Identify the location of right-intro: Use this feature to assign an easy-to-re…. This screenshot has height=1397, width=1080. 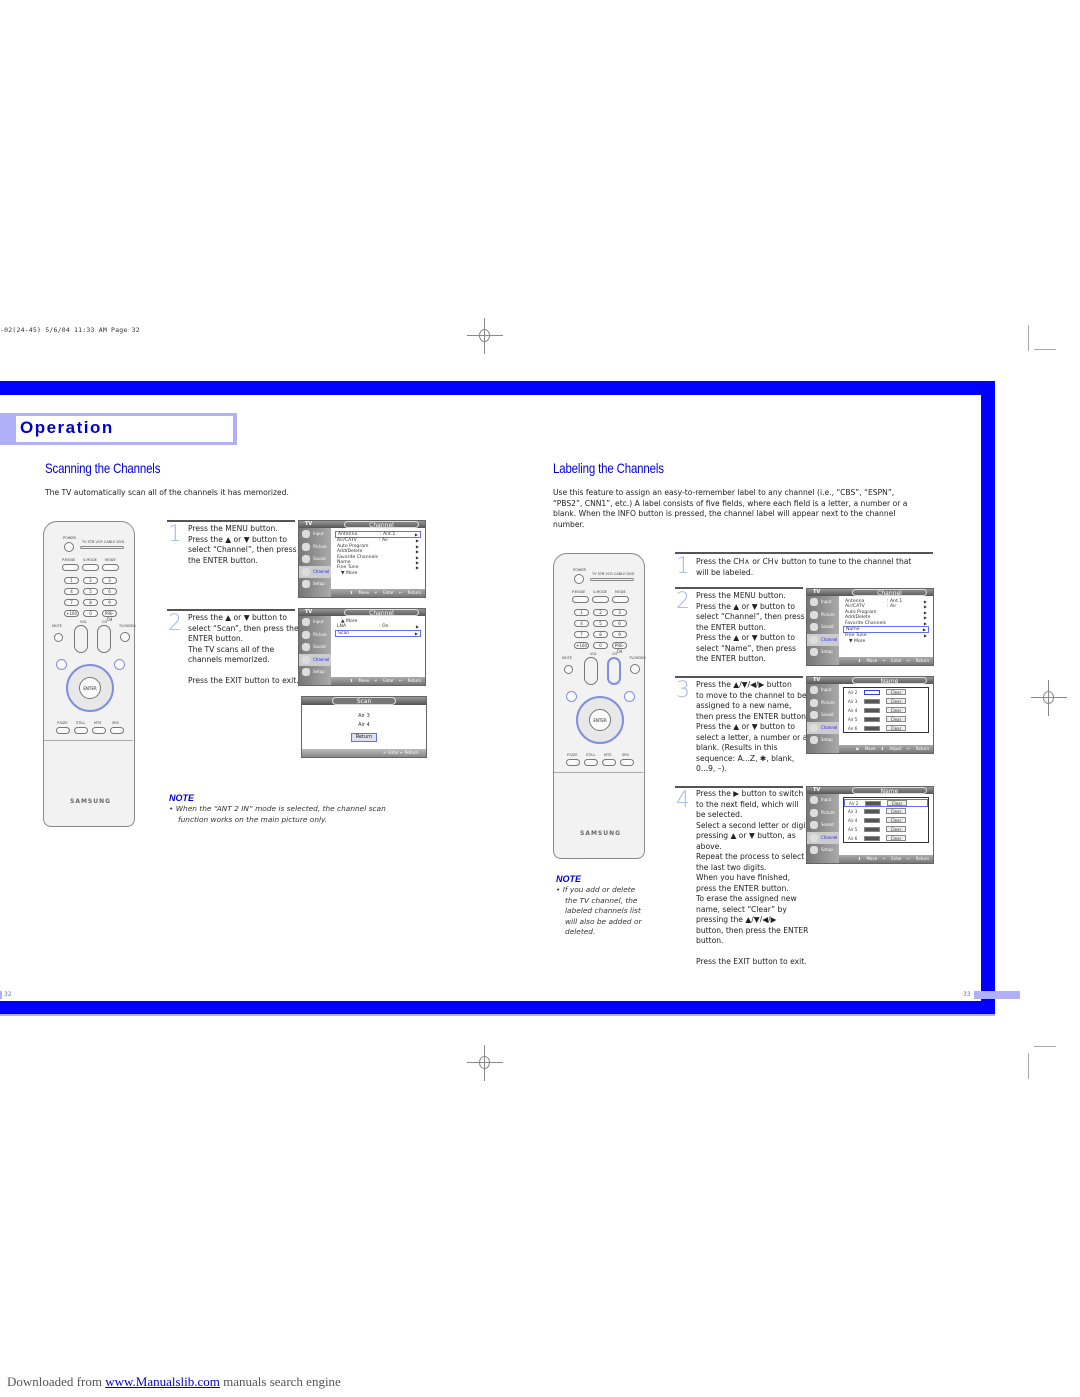
(730, 508).